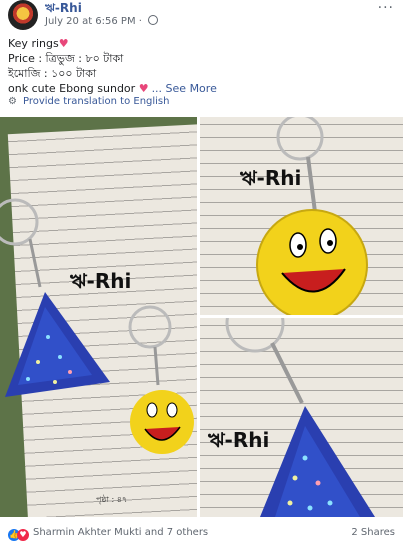  Describe the element at coordinates (12, 101) in the screenshot. I see `gear-icon: ⚙` at that location.